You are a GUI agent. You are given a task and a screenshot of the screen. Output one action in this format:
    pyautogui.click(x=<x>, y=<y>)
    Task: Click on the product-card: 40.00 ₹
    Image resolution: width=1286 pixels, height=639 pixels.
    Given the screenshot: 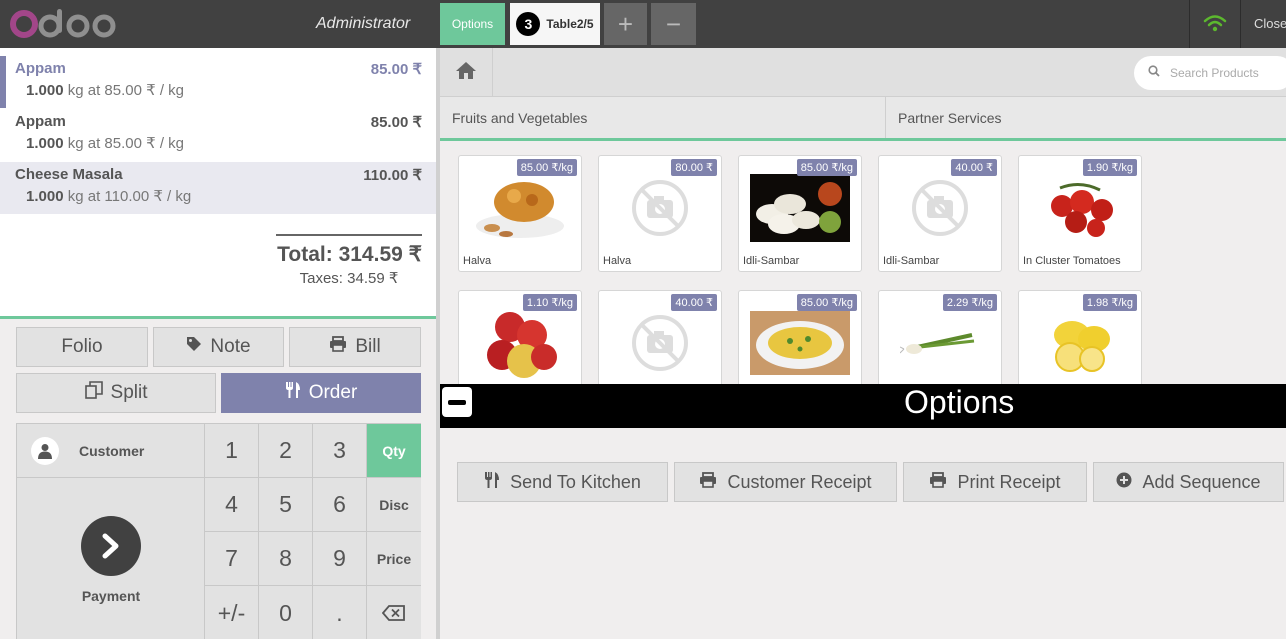 What is the action you would take?
    pyautogui.click(x=660, y=337)
    